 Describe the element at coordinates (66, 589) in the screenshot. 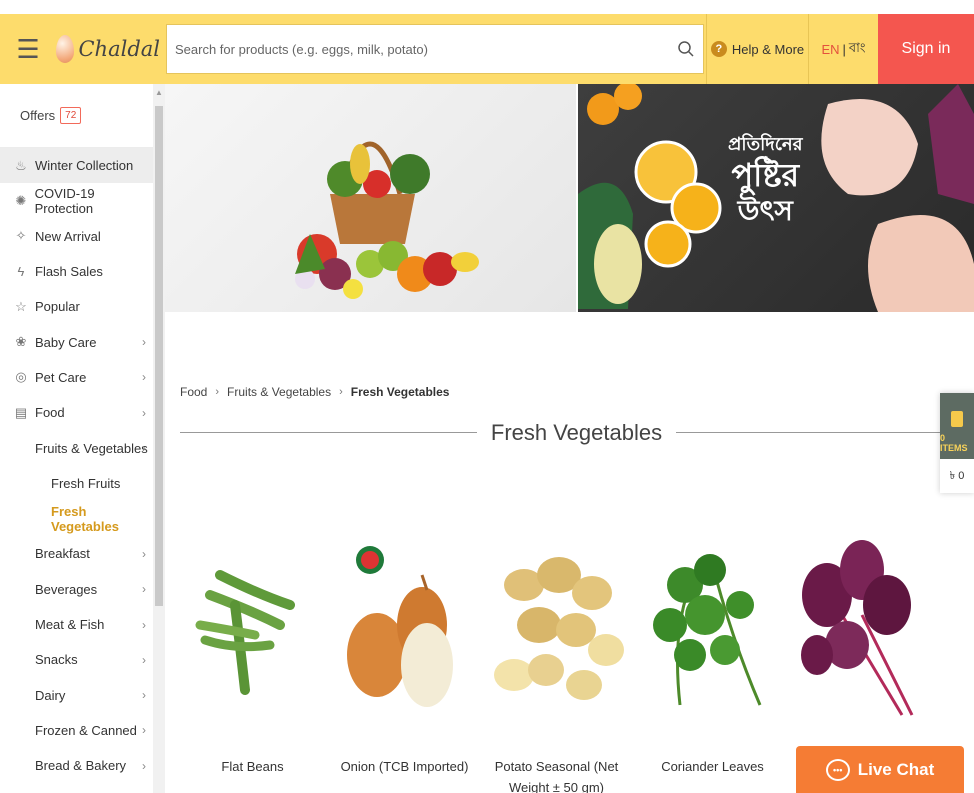

I see `sidebar-item-label: Beverages` at that location.